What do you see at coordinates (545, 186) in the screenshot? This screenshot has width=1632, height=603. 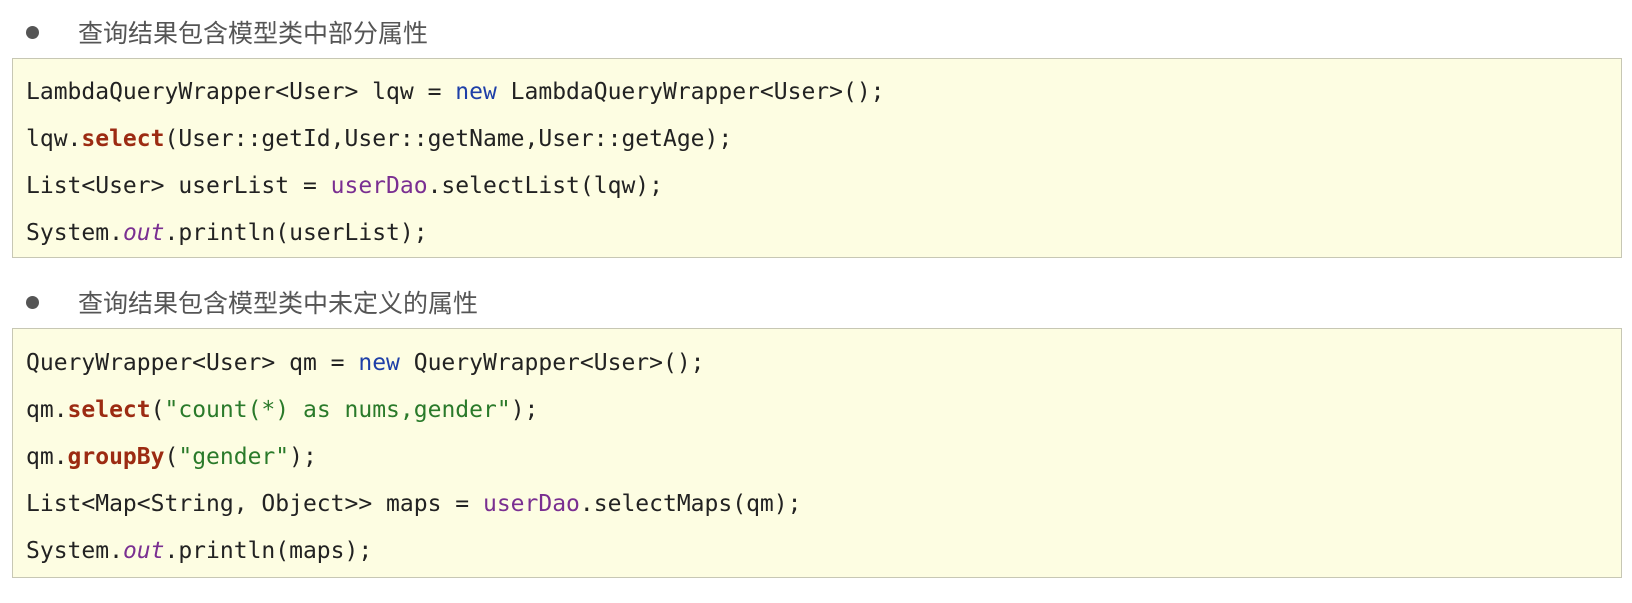 I see `code-token-plain: .selectList(lqw);` at bounding box center [545, 186].